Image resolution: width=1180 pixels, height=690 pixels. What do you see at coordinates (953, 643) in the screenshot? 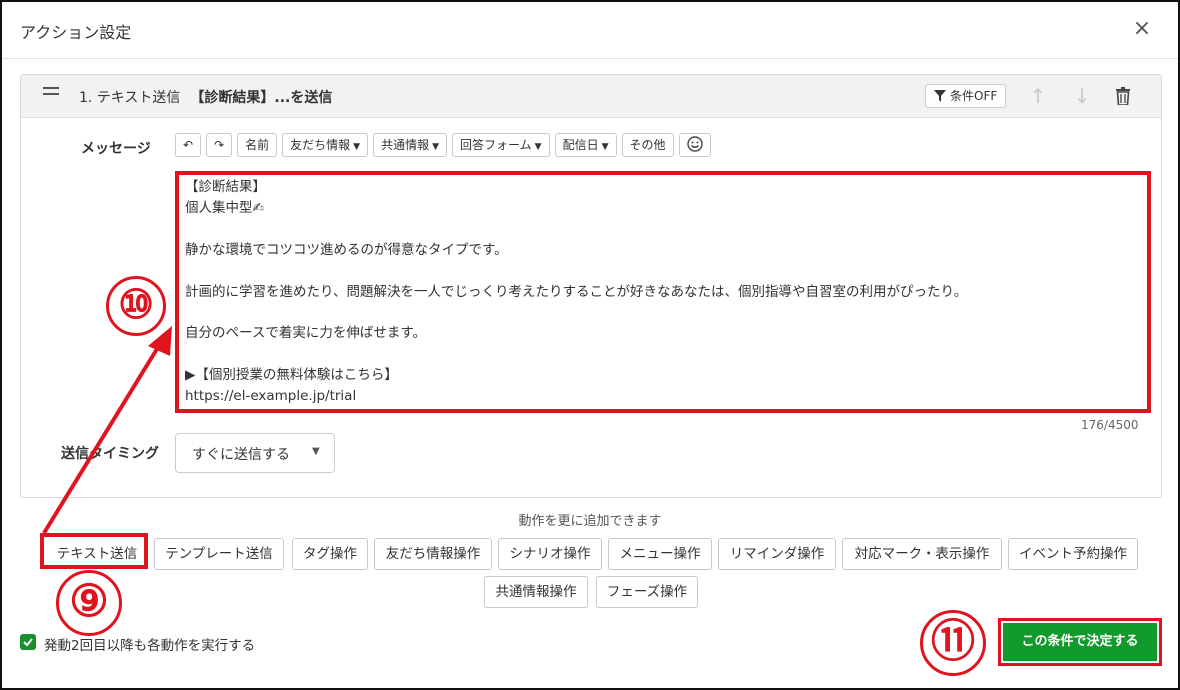
I see `annotation-number-11: ⑪` at bounding box center [953, 643].